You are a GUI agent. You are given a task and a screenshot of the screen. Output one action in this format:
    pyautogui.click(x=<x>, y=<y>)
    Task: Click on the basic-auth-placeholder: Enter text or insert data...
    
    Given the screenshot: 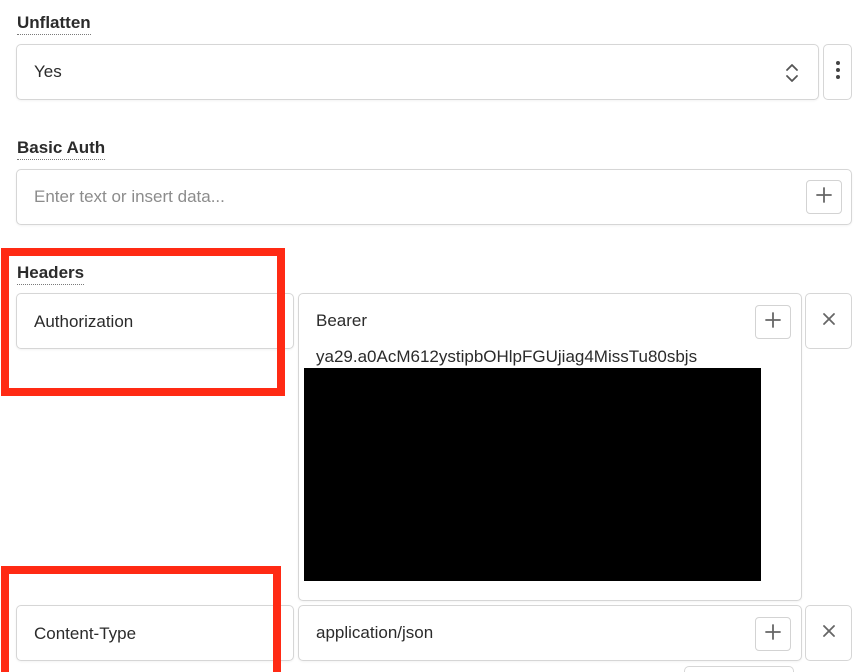 What is the action you would take?
    pyautogui.click(x=129, y=196)
    